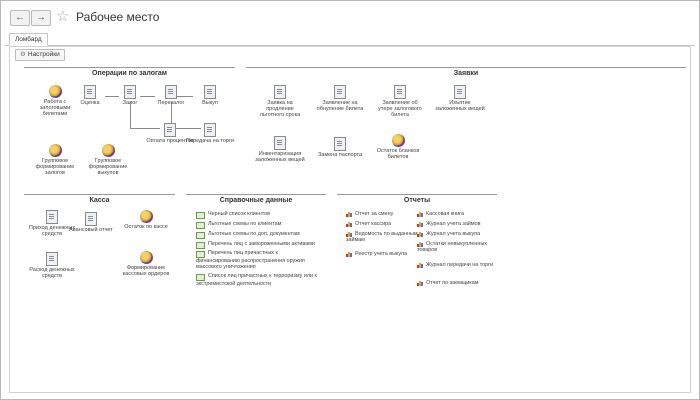 This screenshot has width=700, height=400. Describe the element at coordinates (457, 224) in the screenshot. I see `report-loans-journal: Журнал учета займов` at that location.